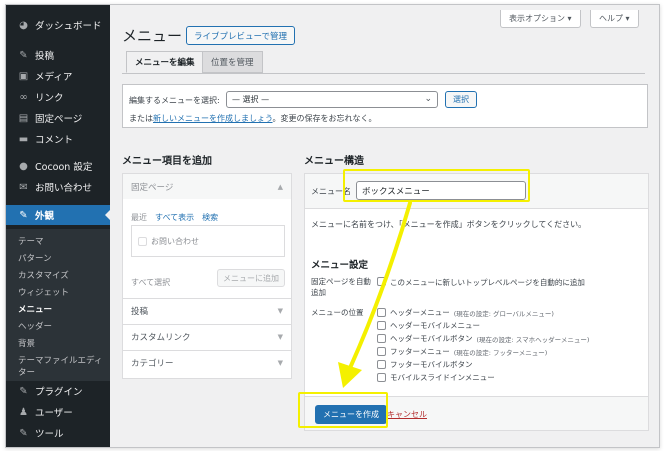 The height and width of the screenshot is (451, 664). What do you see at coordinates (141, 118) in the screenshot?
I see `hint-prefix: または` at bounding box center [141, 118].